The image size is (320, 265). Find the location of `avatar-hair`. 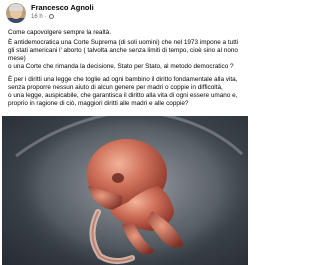

avatar-hair is located at coordinates (16, 7).